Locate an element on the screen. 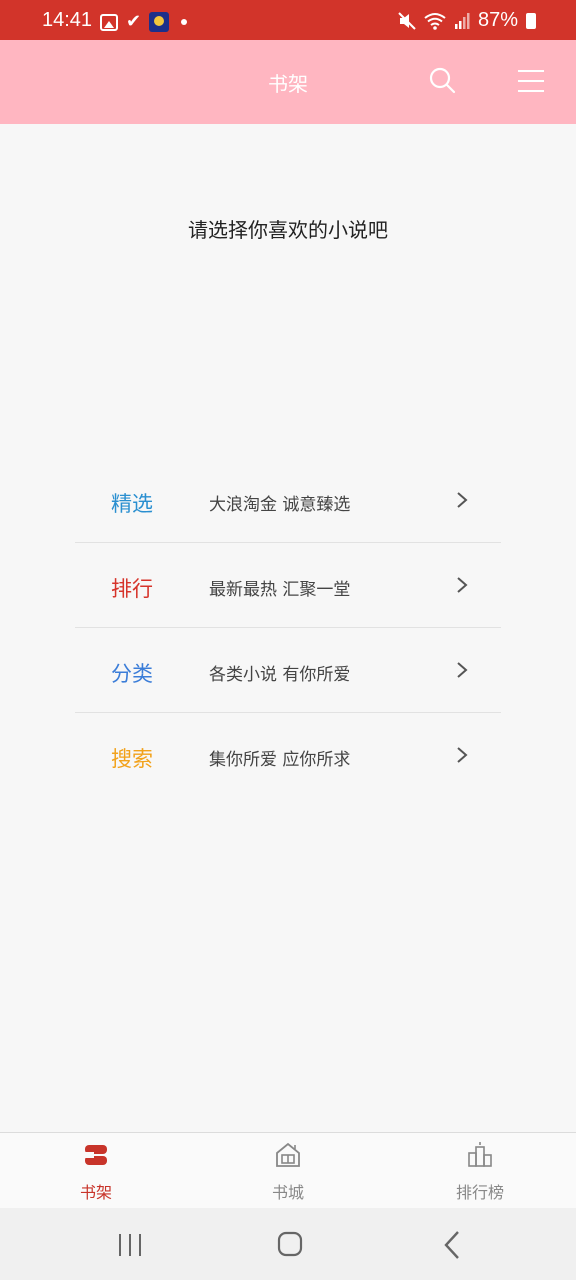 The image size is (576, 1280). page-title: 书架 is located at coordinates (288, 84).